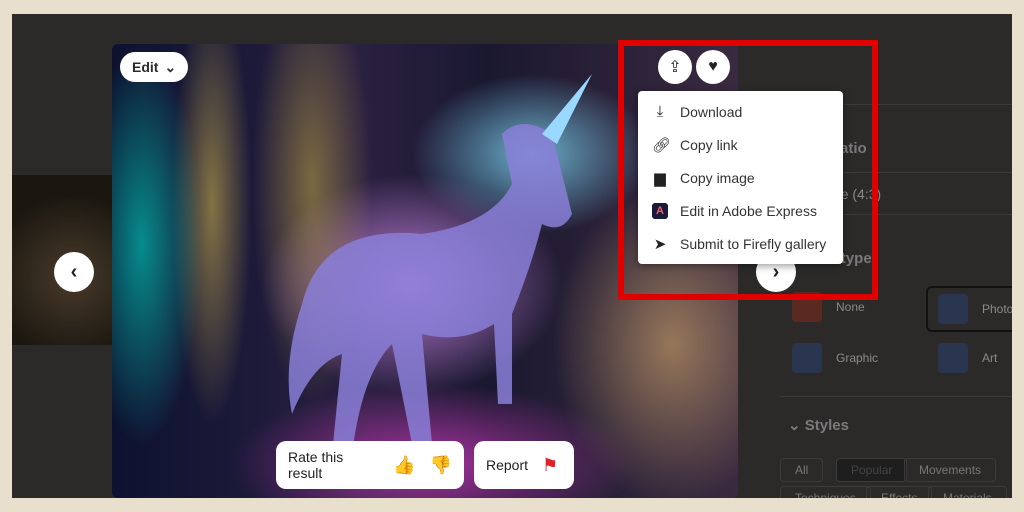 The width and height of the screenshot is (1024, 512). Describe the element at coordinates (967, 492) in the screenshot. I see `style-chip-materials: Materials` at that location.